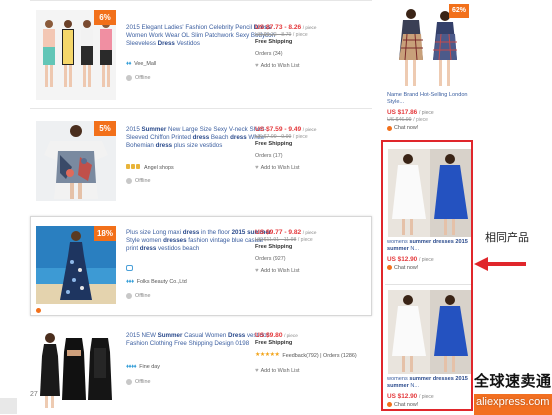  I want to click on product-thumbnail, so click(76, 370).